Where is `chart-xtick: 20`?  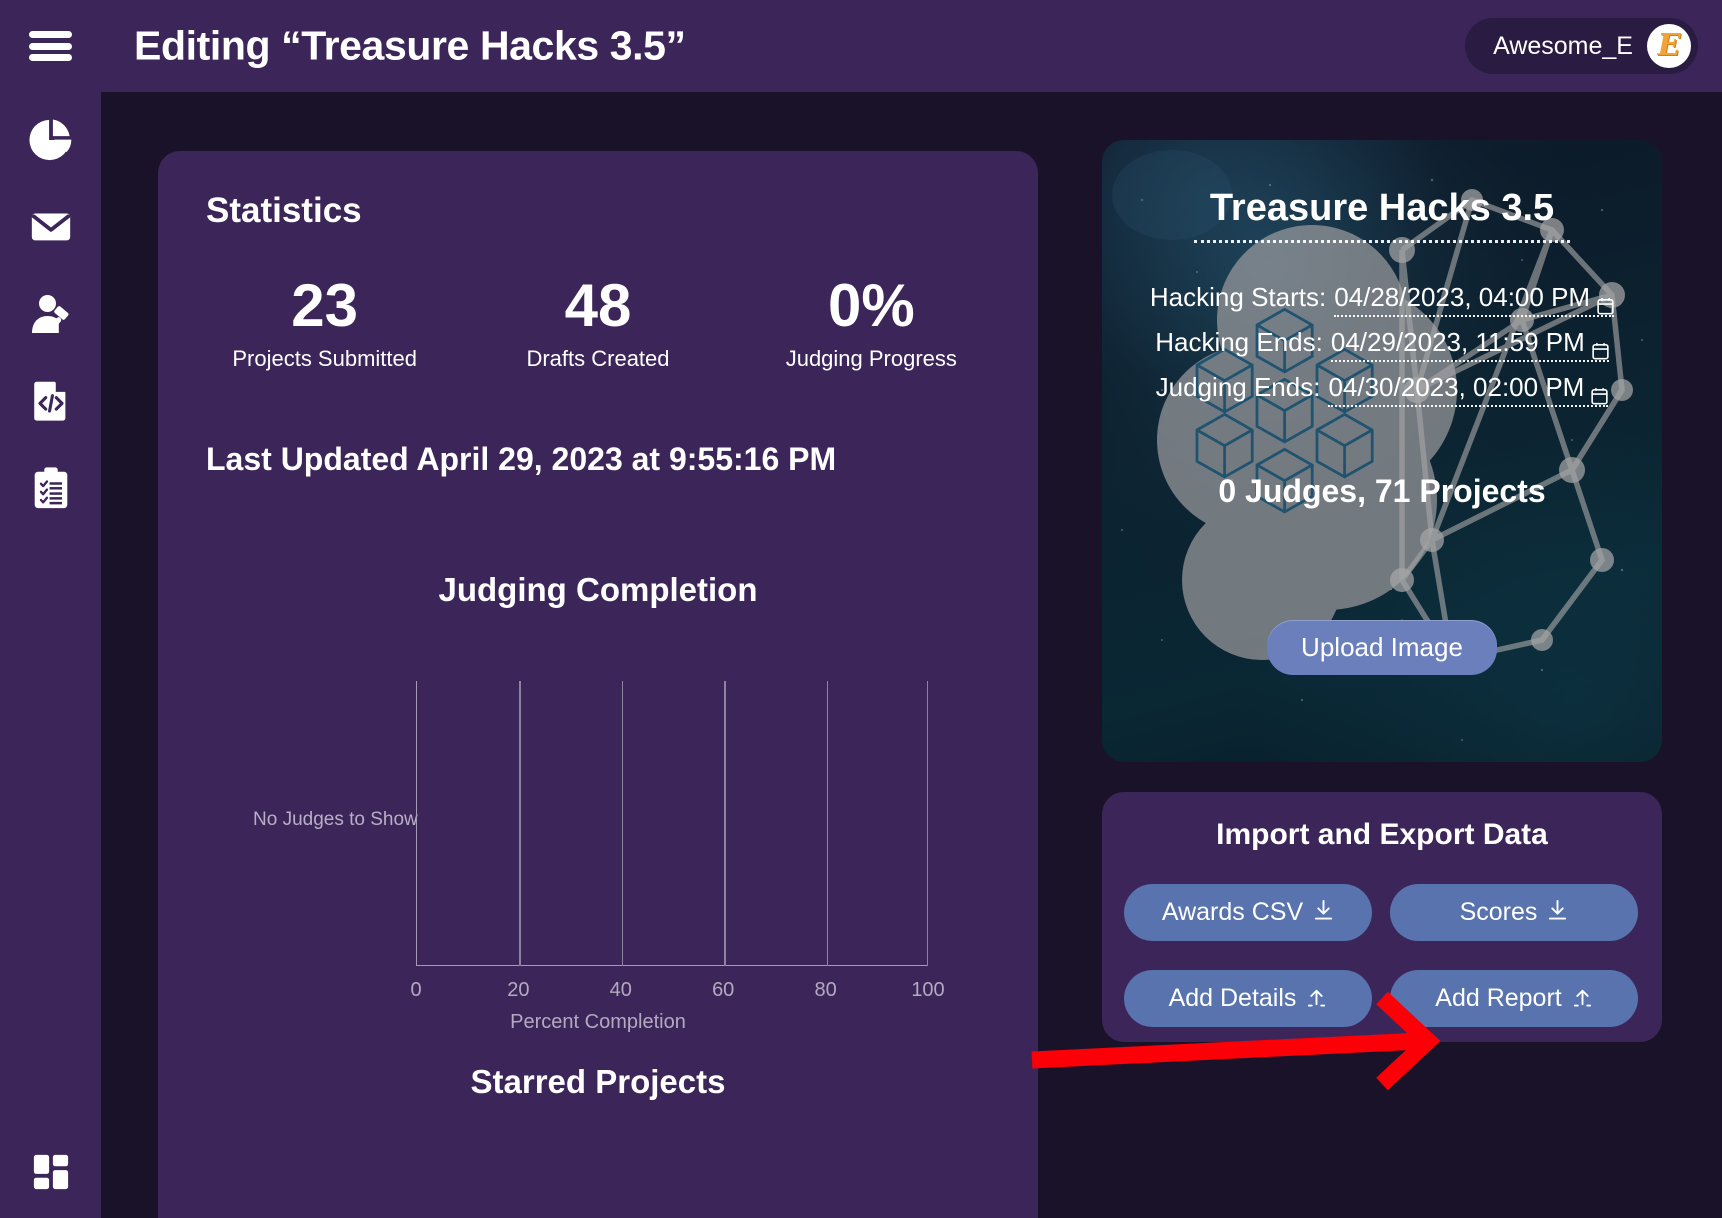 chart-xtick: 20 is located at coordinates (518, 990).